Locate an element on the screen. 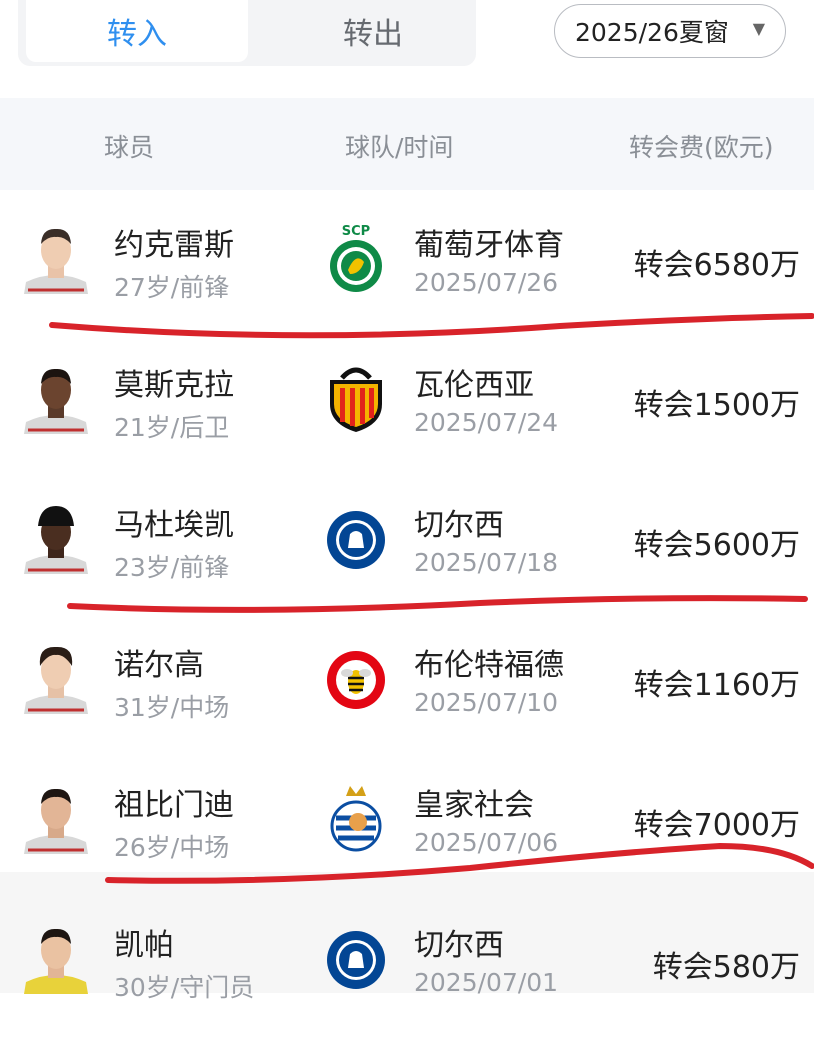 This screenshot has height=1038, width=814. transfer-date: 2025/07/26 is located at coordinates (486, 282).